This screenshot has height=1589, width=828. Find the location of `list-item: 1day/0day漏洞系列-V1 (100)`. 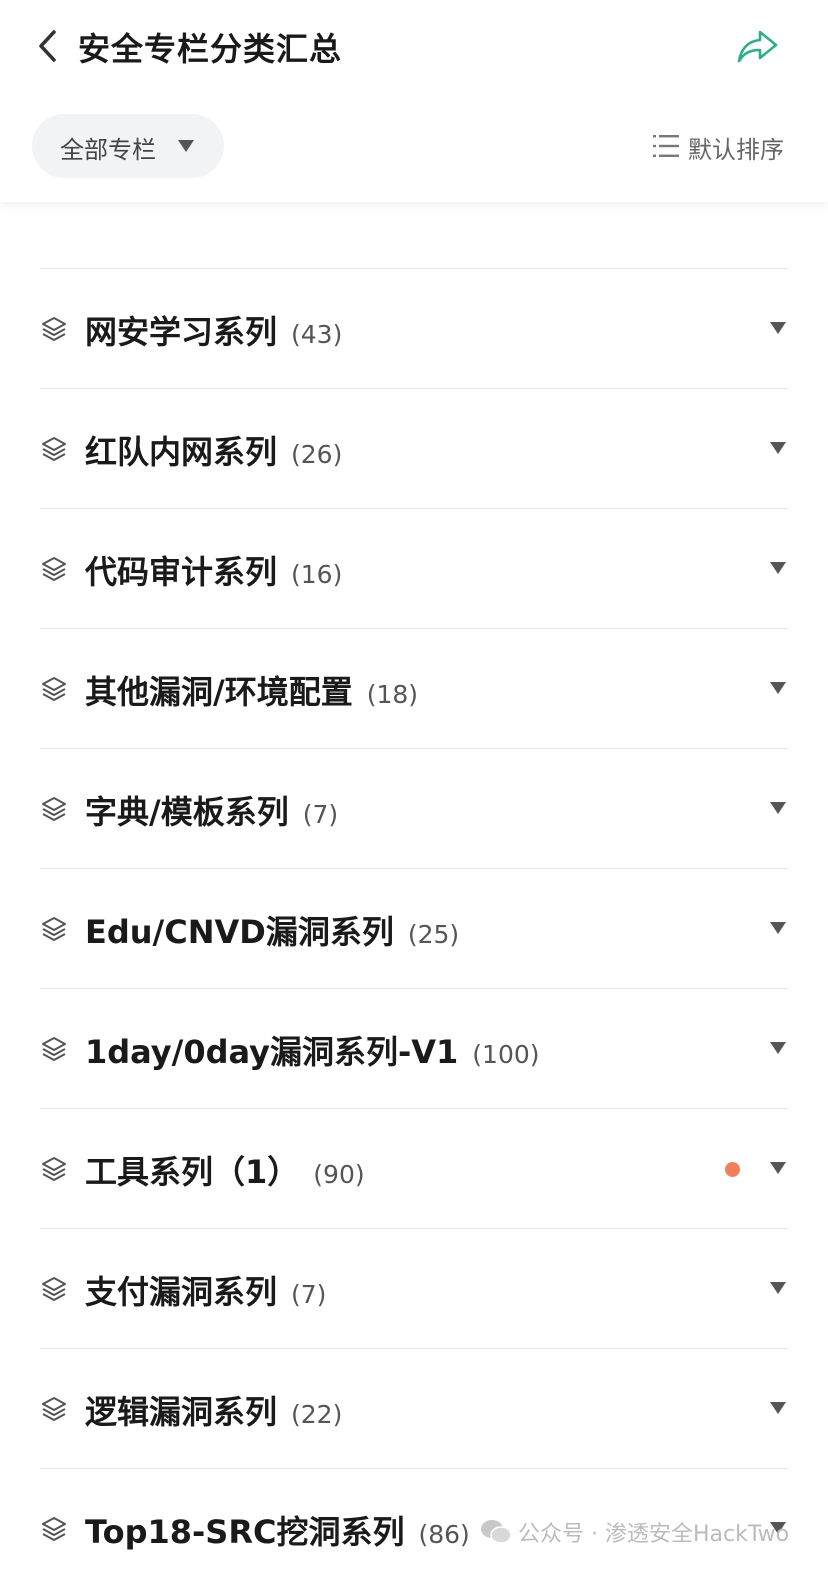

list-item: 1day/0day漏洞系列-V1 (100) is located at coordinates (414, 1048).